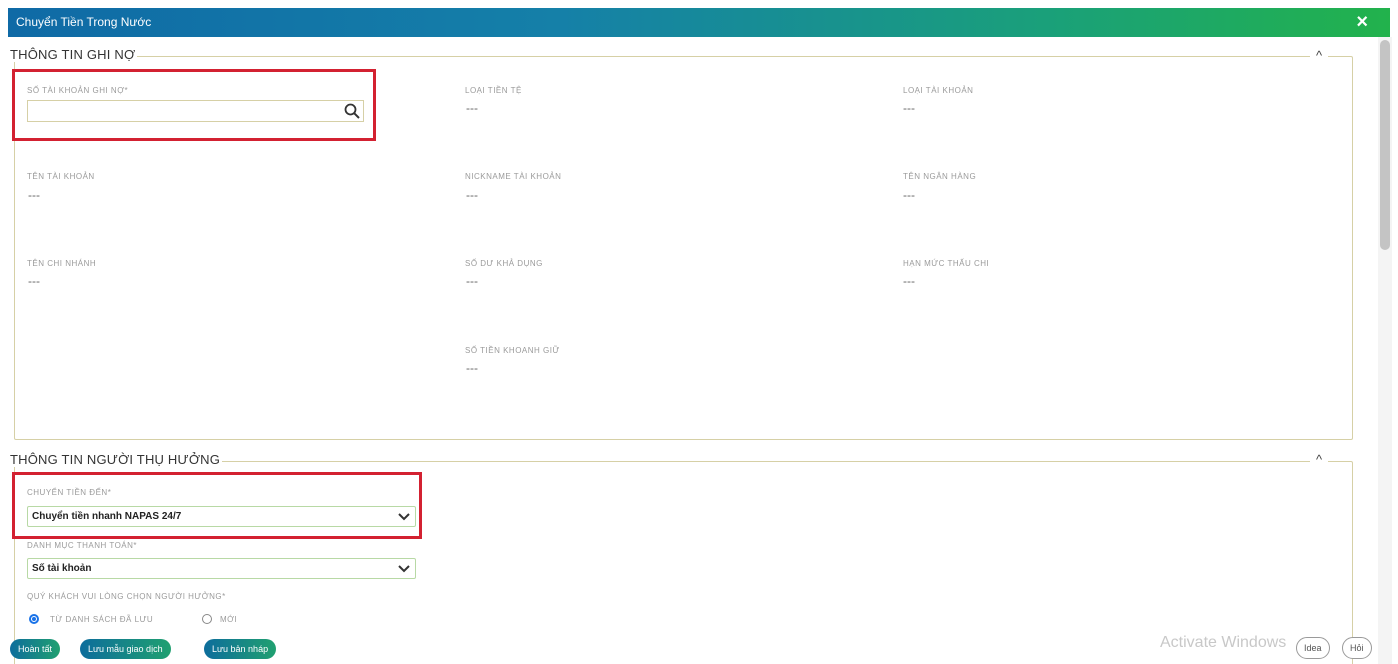  I want to click on bank-name-value: ---, so click(909, 195).